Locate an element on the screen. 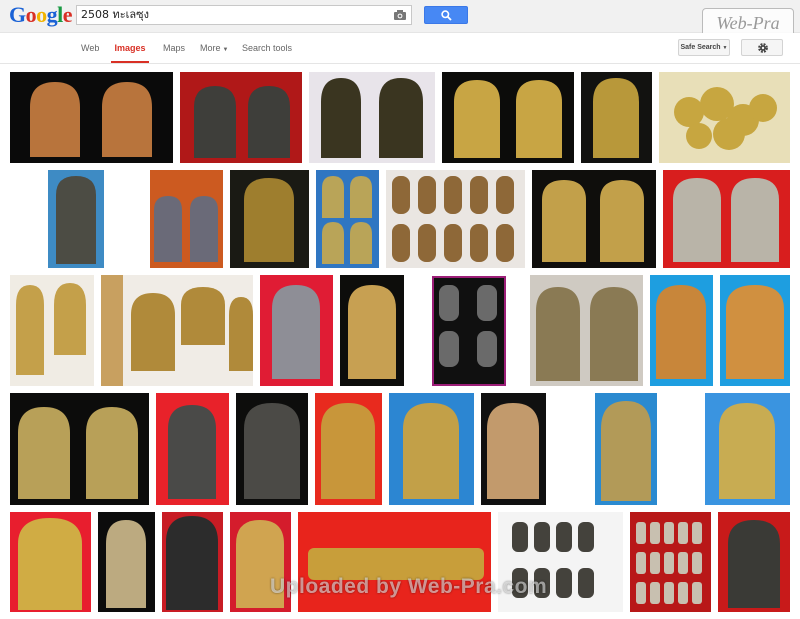  safe-search-button: Safe Search ▼ is located at coordinates (704, 47).